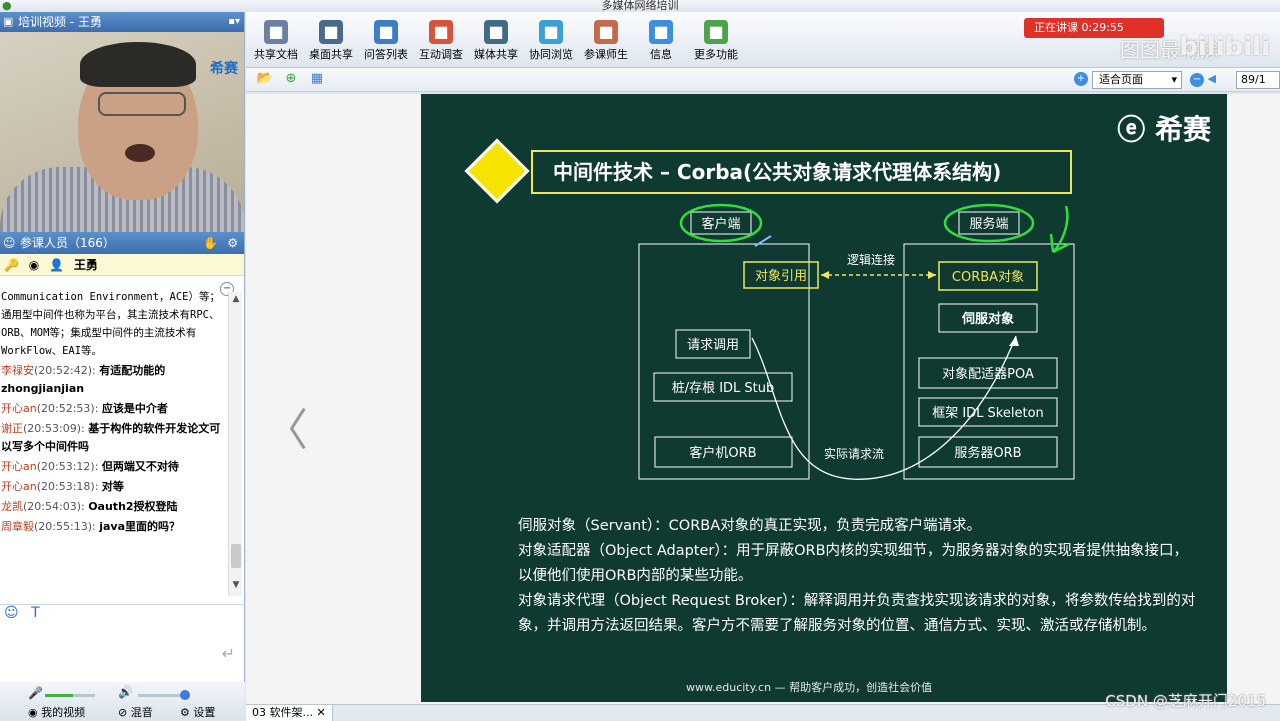 Image resolution: width=1280 pixels, height=721 pixels. What do you see at coordinates (65, 526) in the screenshot?
I see `chat-time: (20:55:13):` at bounding box center [65, 526].